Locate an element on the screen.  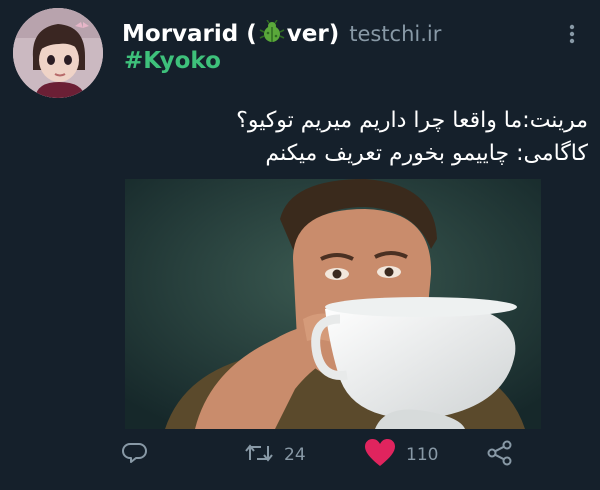
author-name-prefix: Morvarid ( is located at coordinates (189, 34).